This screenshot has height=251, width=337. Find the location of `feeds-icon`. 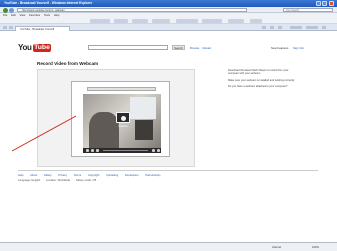

feeds-icon is located at coordinates (272, 27).